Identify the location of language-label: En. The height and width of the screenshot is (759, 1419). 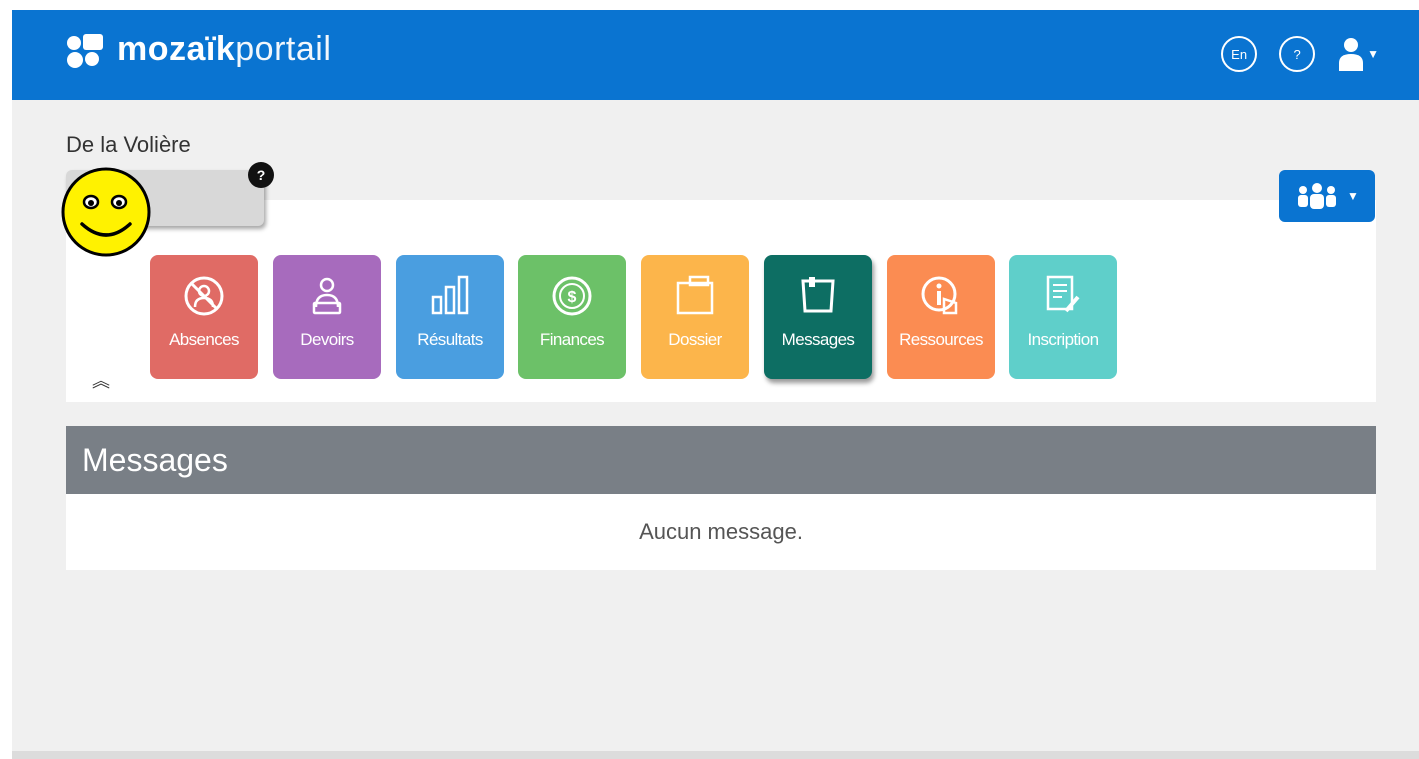
(1239, 54).